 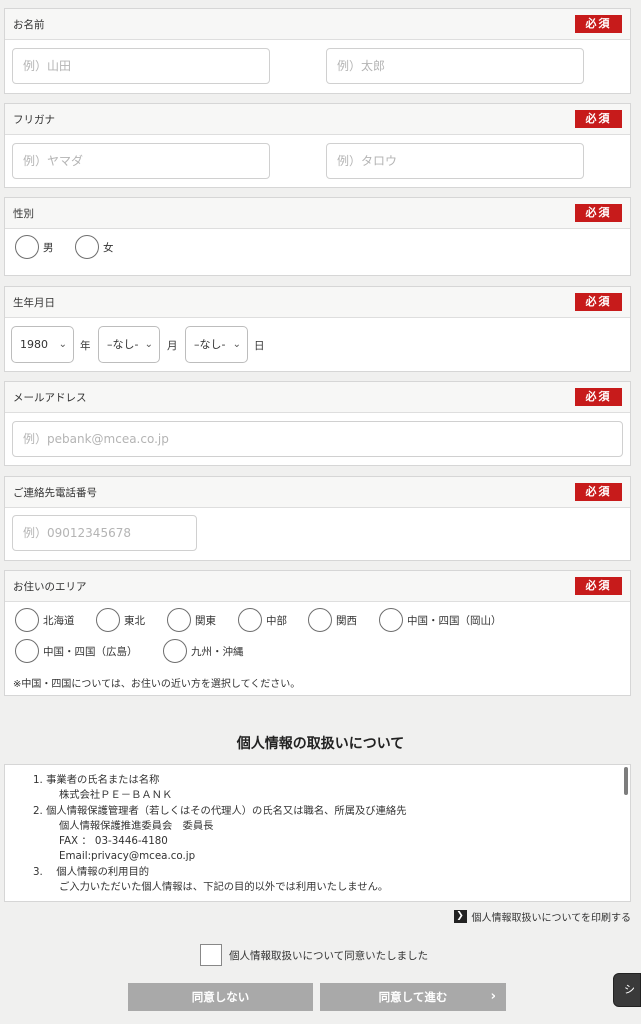 I want to click on last-name-input, so click(x=141, y=66).